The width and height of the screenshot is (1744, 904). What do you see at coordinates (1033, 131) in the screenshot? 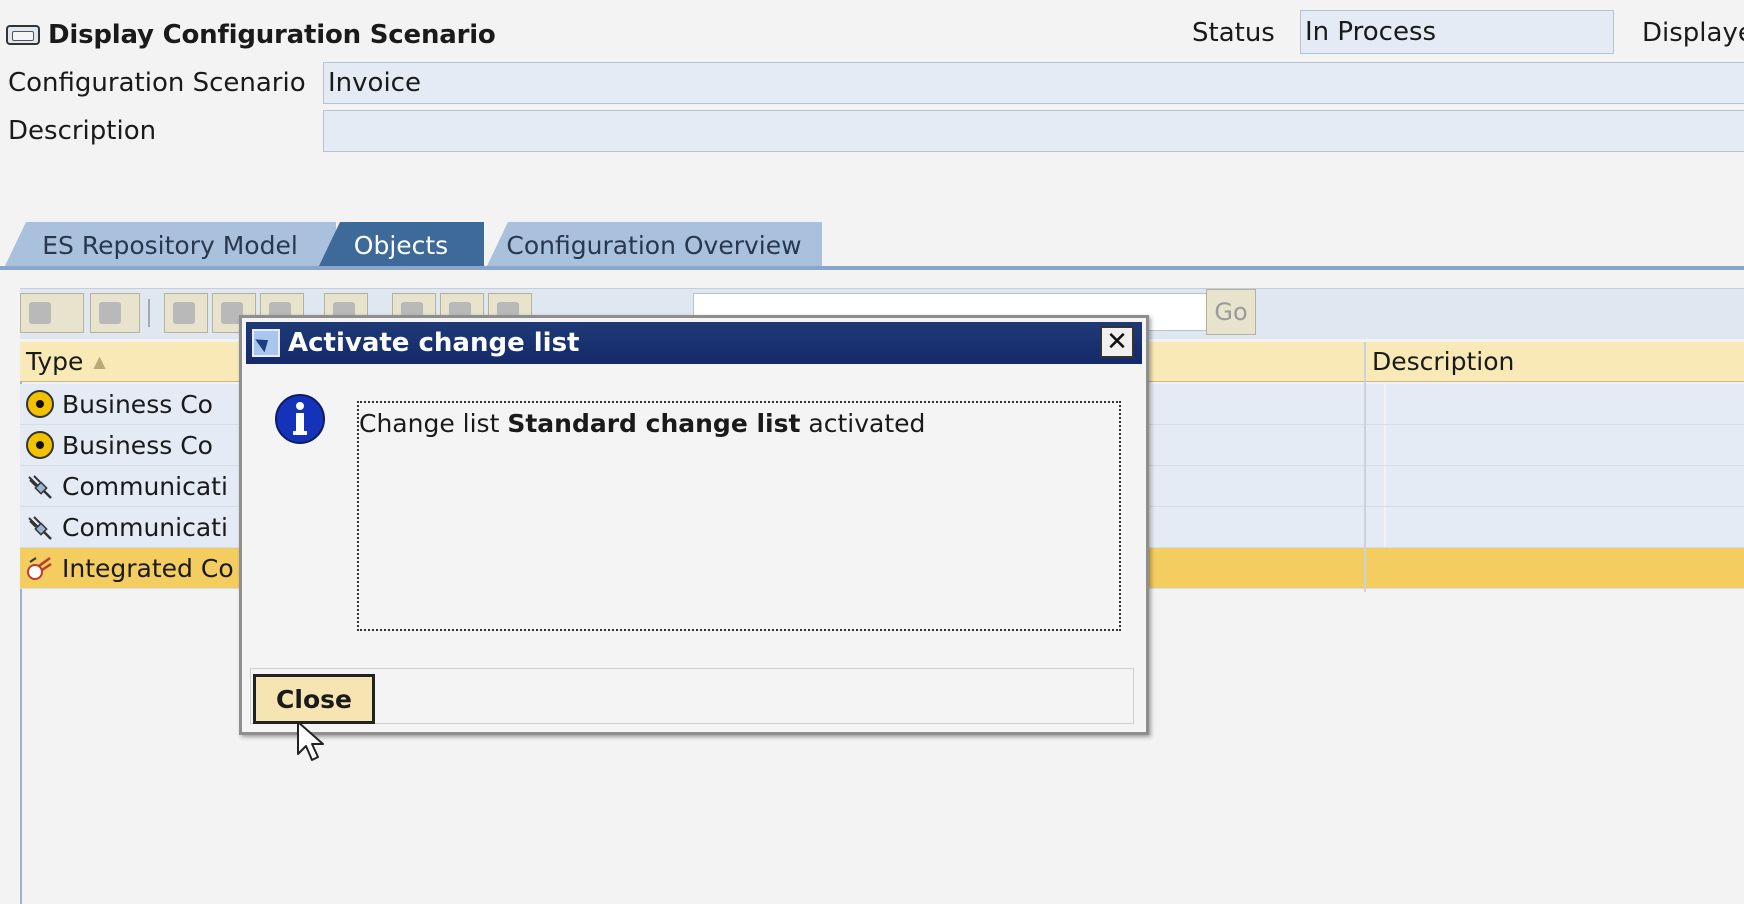
I see `description-field` at bounding box center [1033, 131].